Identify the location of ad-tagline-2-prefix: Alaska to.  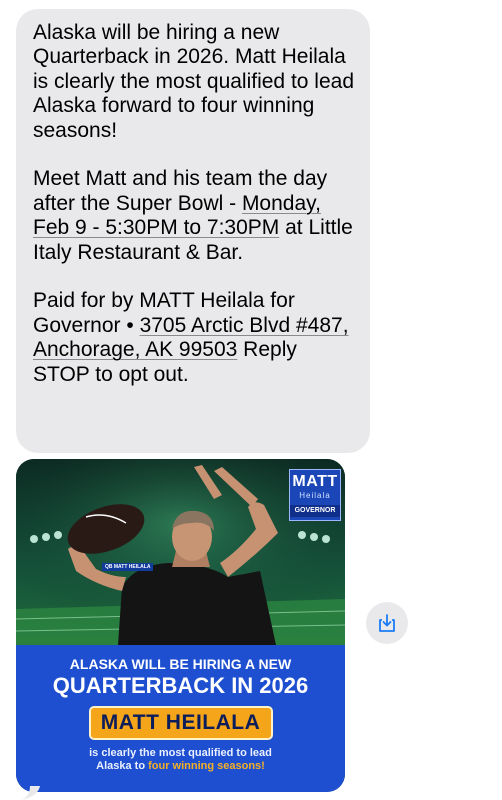
(122, 766).